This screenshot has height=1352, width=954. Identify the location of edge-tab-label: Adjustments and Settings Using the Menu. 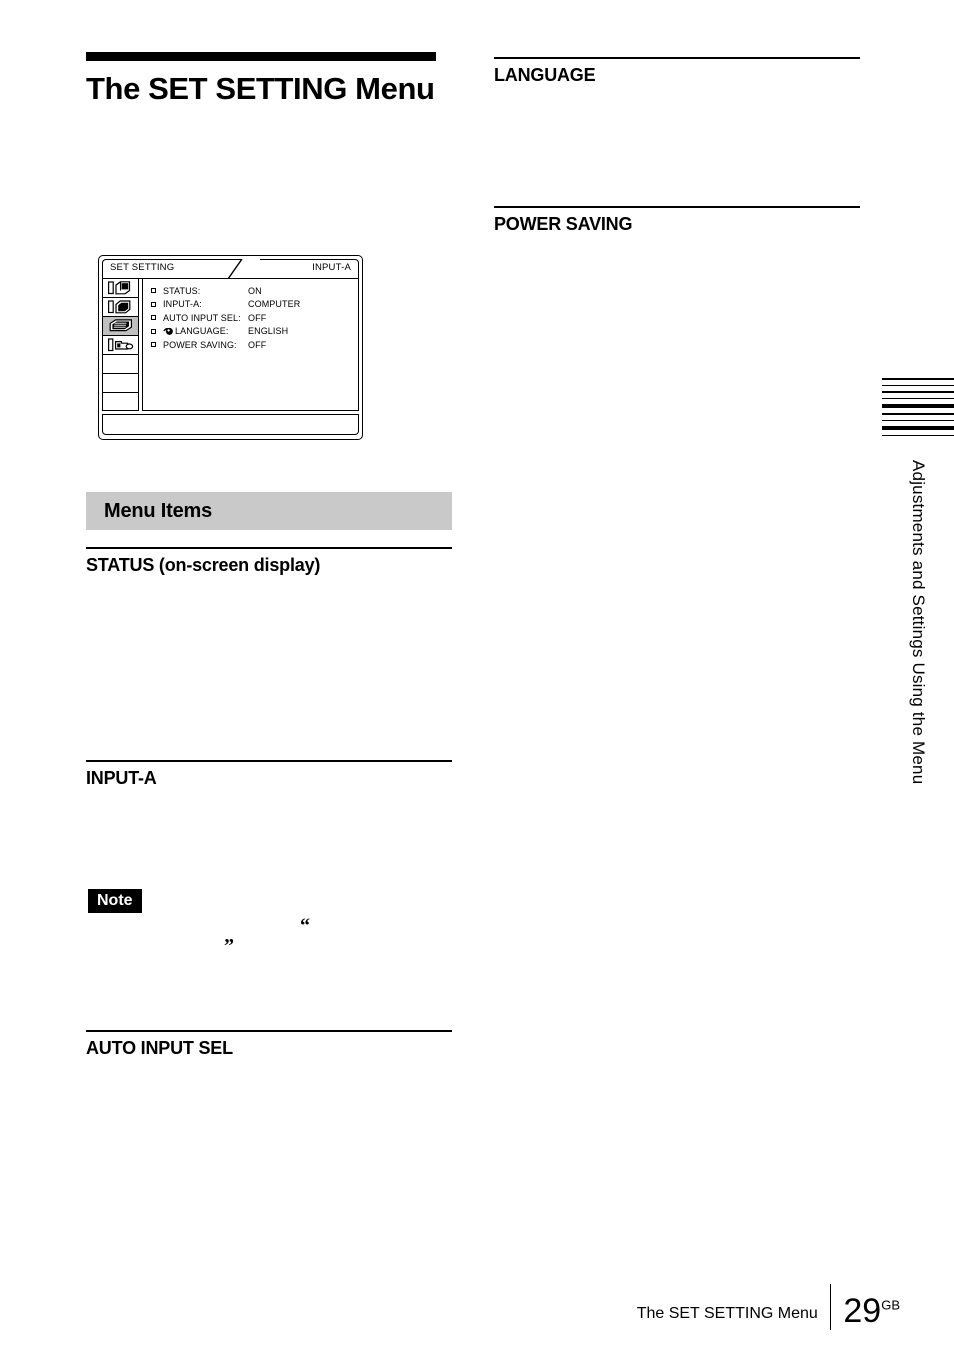
(918, 622).